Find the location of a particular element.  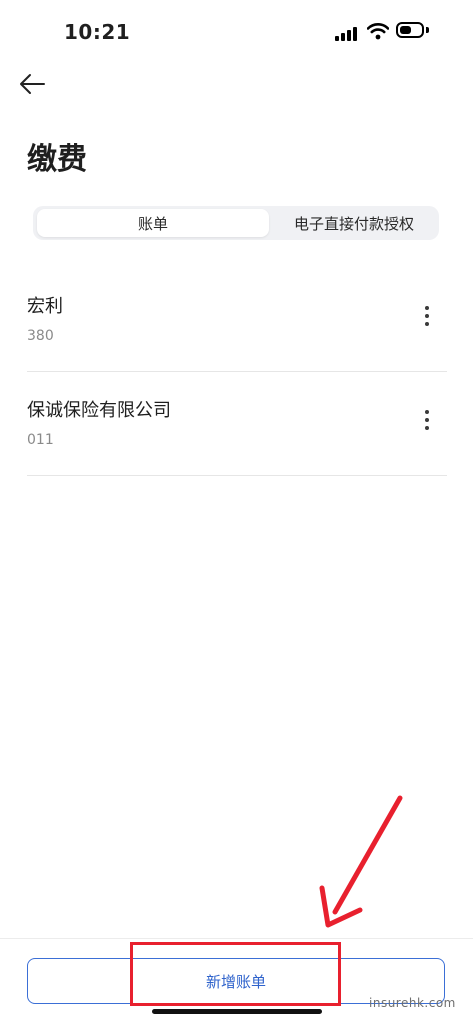

bill-list-item: 保诚保险有限公司 011 is located at coordinates (237, 424).